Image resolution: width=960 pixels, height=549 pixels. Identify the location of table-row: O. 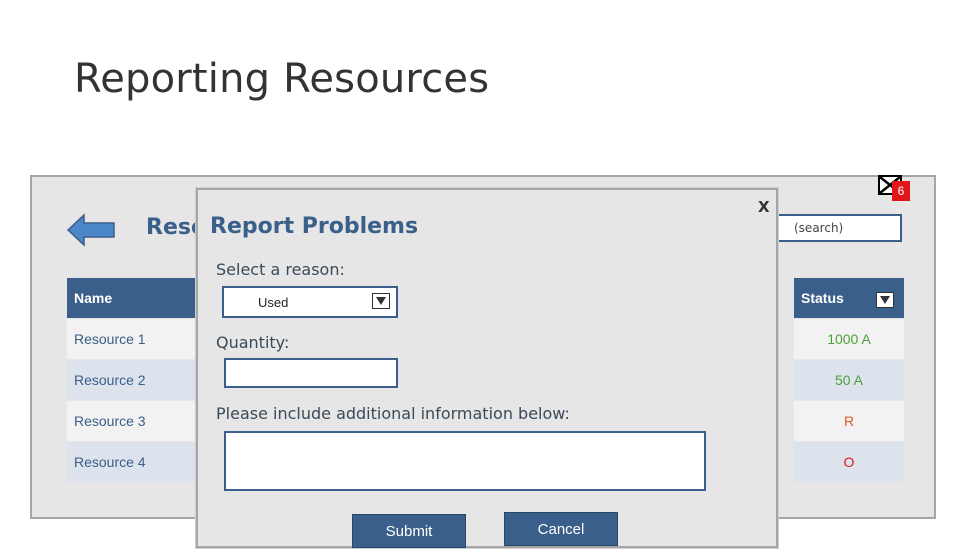
(849, 462).